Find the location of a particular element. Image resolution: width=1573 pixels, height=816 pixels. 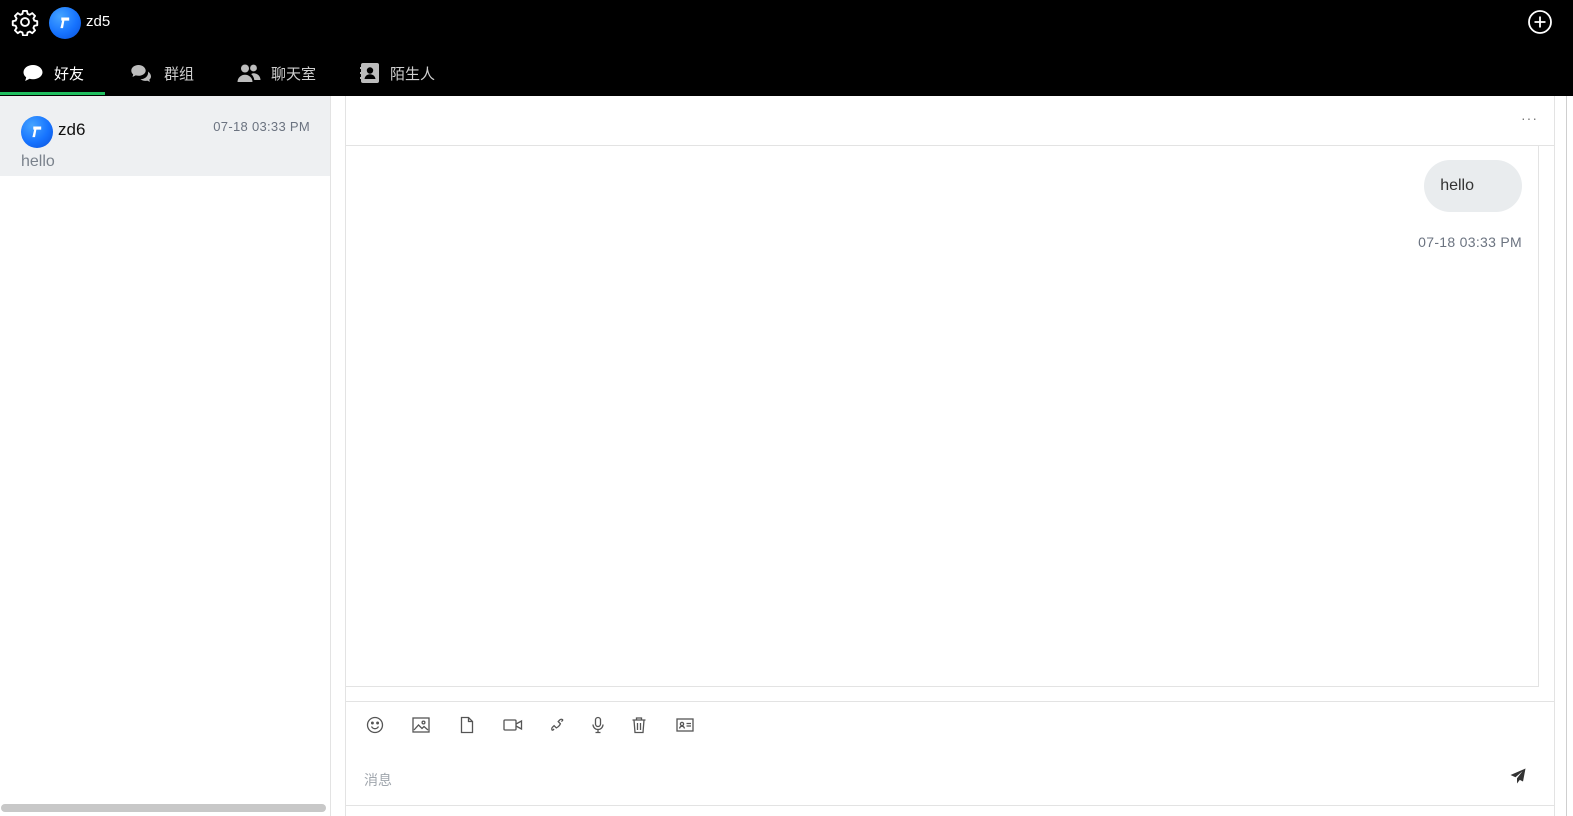

plus-circle-icon is located at coordinates (1540, 22).